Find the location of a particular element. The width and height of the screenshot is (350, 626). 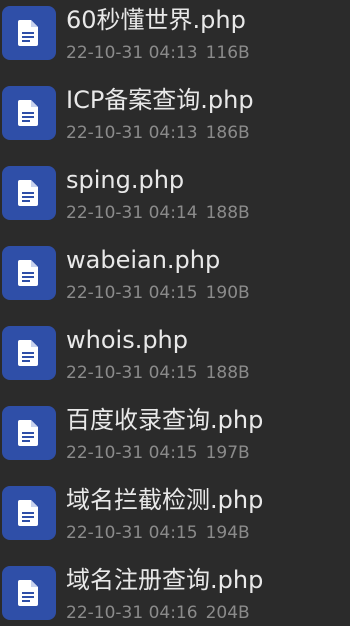

file-meta: 22-10-31 04:15 188B is located at coordinates (158, 373).